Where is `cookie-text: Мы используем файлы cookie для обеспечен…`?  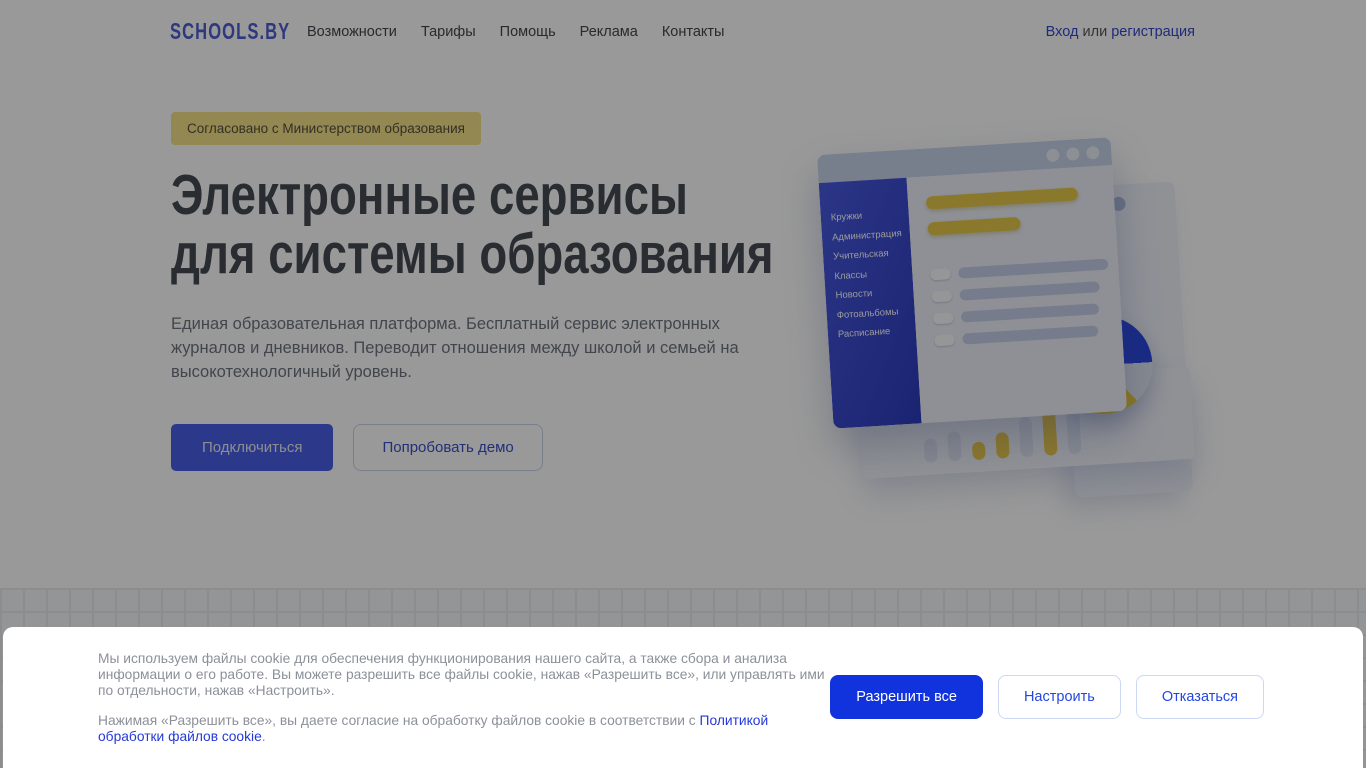 cookie-text: Мы используем файлы cookie для обеспечен… is located at coordinates (468, 698).